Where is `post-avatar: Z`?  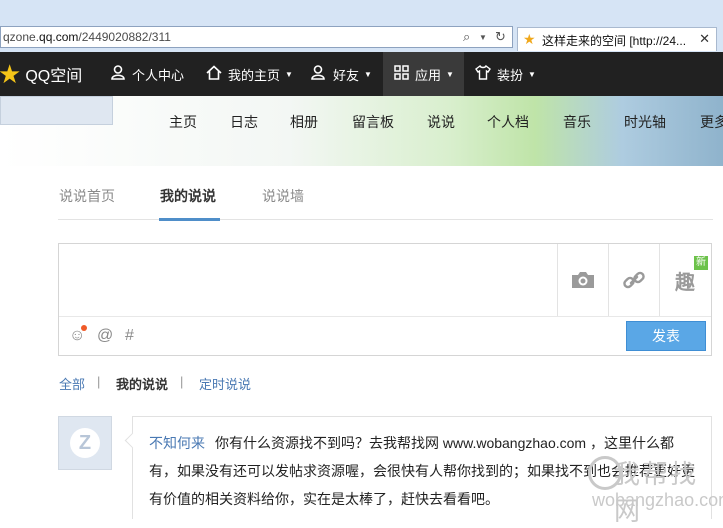
post-avatar: Z is located at coordinates (85, 443).